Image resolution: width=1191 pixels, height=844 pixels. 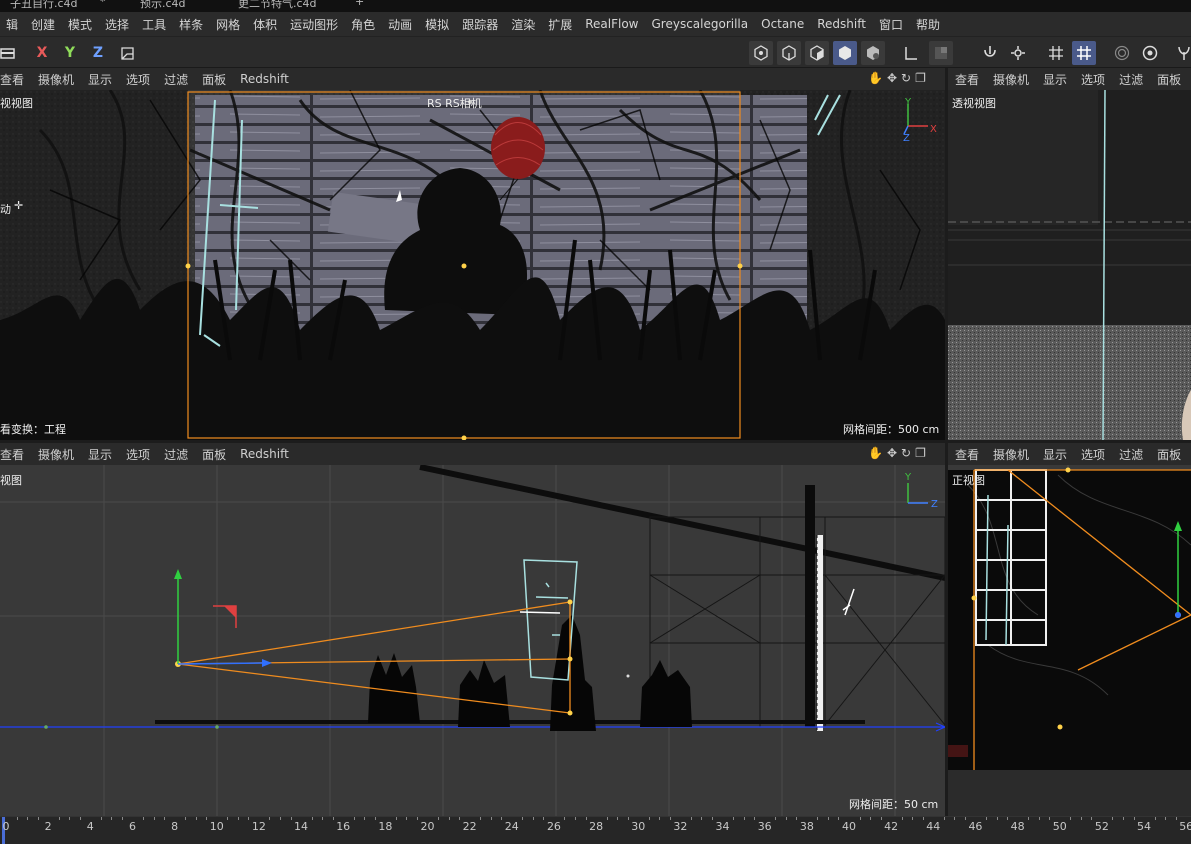 What do you see at coordinates (128, 53) in the screenshot?
I see `coordinate-system-icon` at bounding box center [128, 53].